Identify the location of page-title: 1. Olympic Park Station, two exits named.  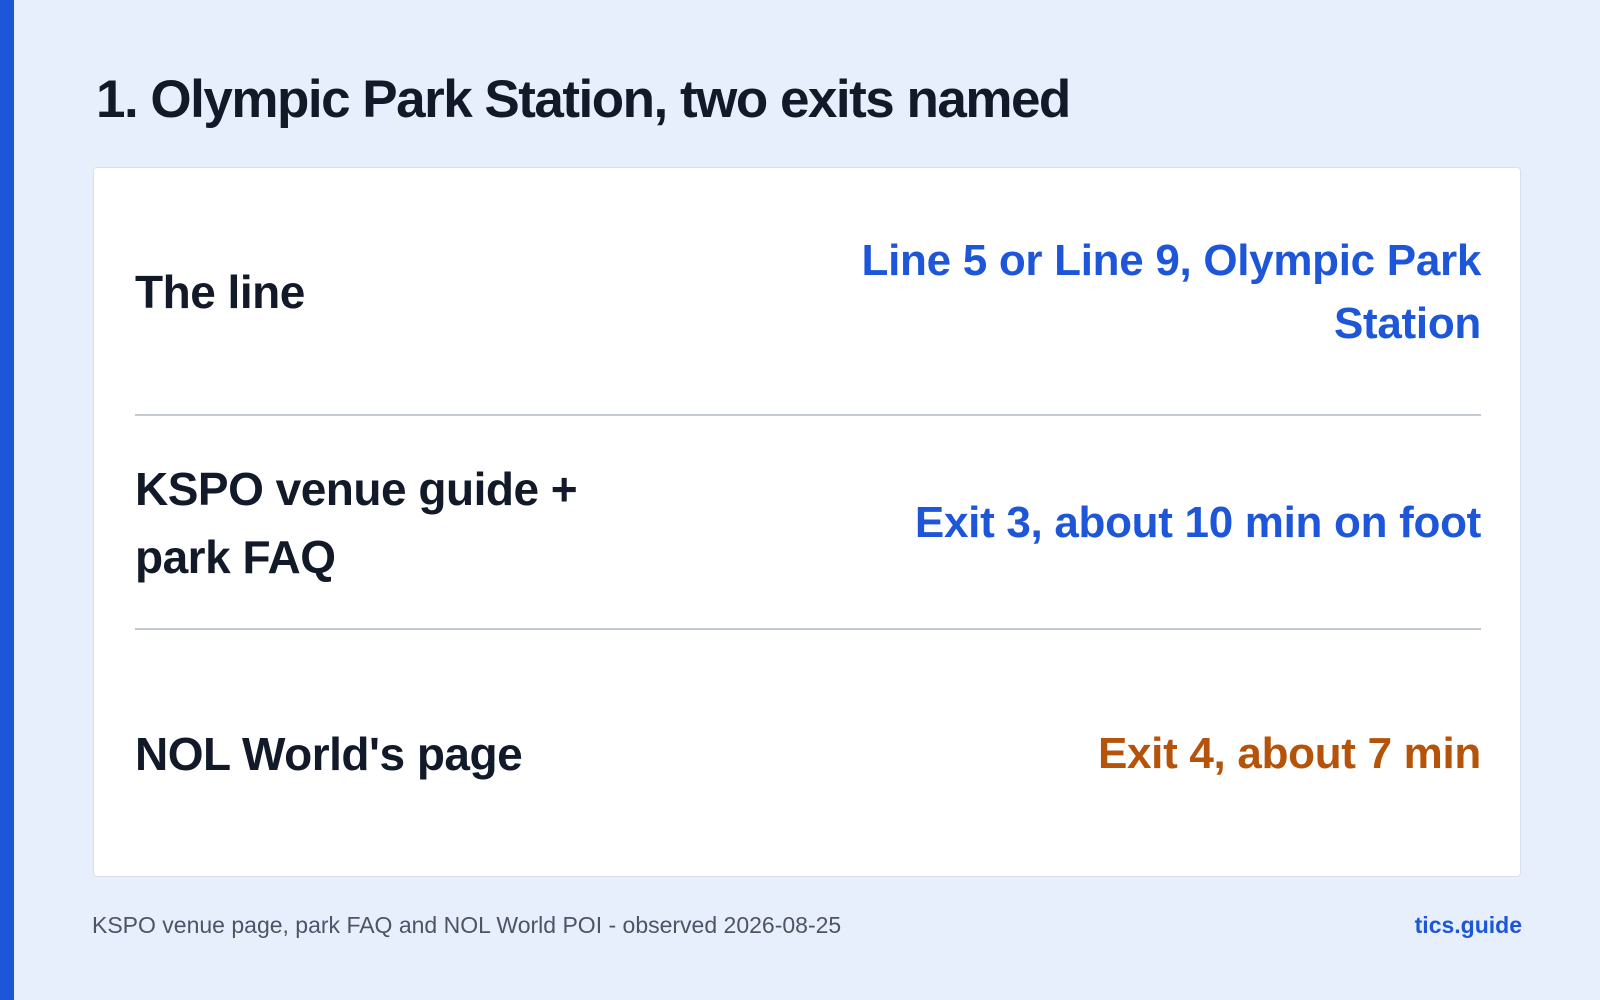
(583, 99).